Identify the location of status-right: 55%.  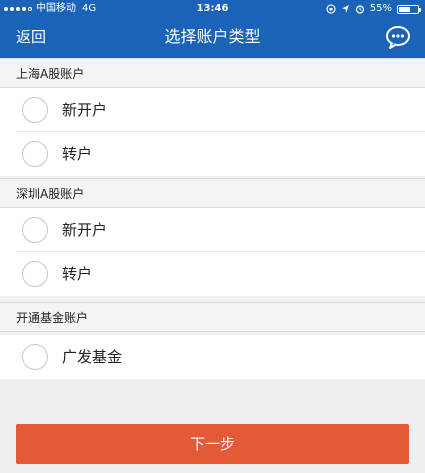
(373, 9).